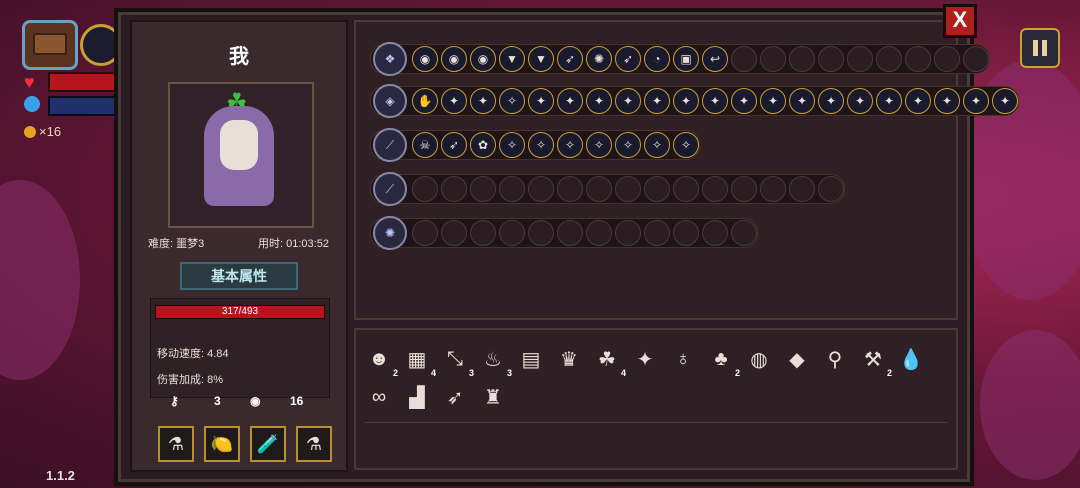  Describe the element at coordinates (390, 101) in the screenshot. I see `skill-main-icon: ◈` at that location.